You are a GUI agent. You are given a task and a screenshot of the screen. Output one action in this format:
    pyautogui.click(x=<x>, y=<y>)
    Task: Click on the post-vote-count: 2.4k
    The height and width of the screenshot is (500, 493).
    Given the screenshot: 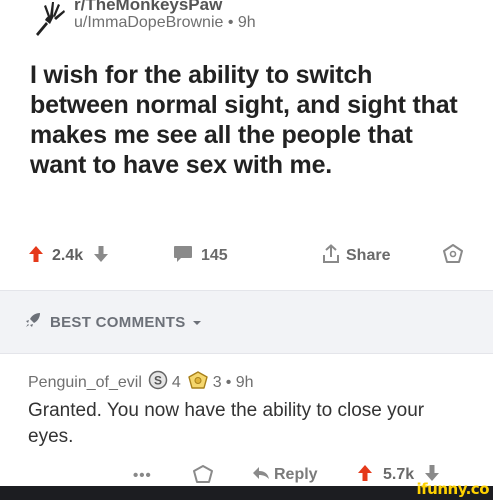 What is the action you would take?
    pyautogui.click(x=68, y=255)
    